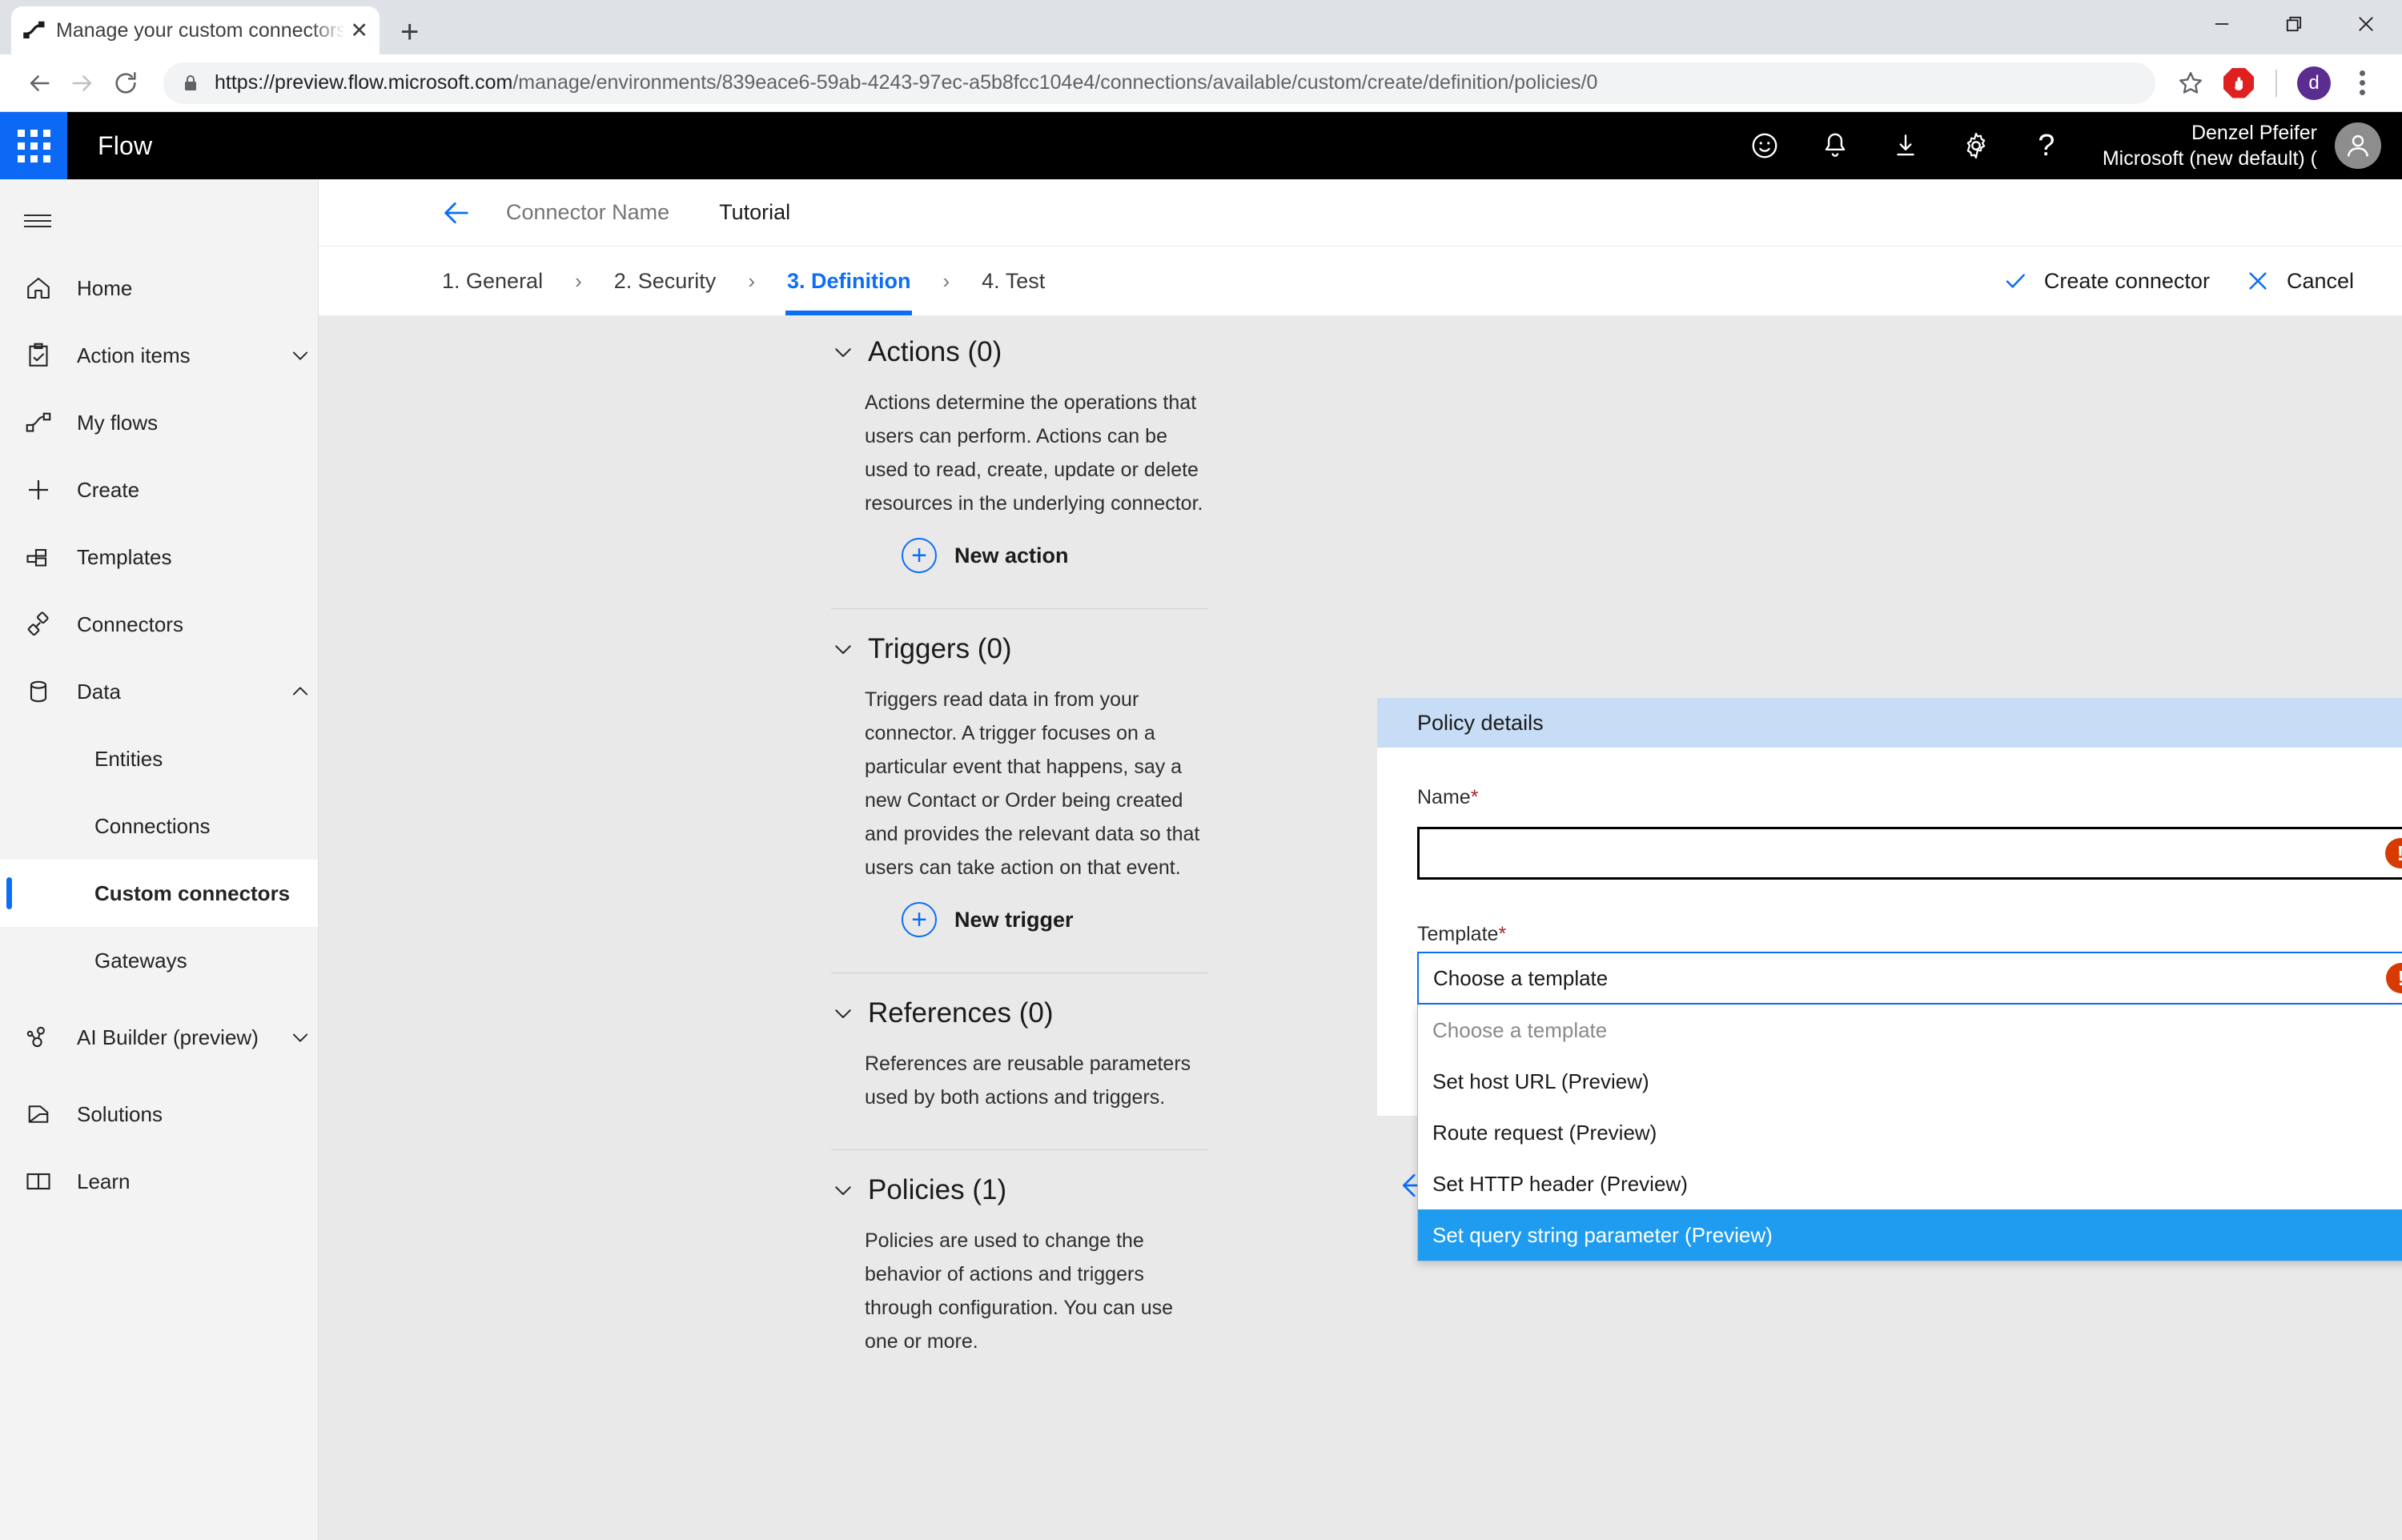  Describe the element at coordinates (159, 490) in the screenshot. I see `sidebar-item-create: Create` at that location.